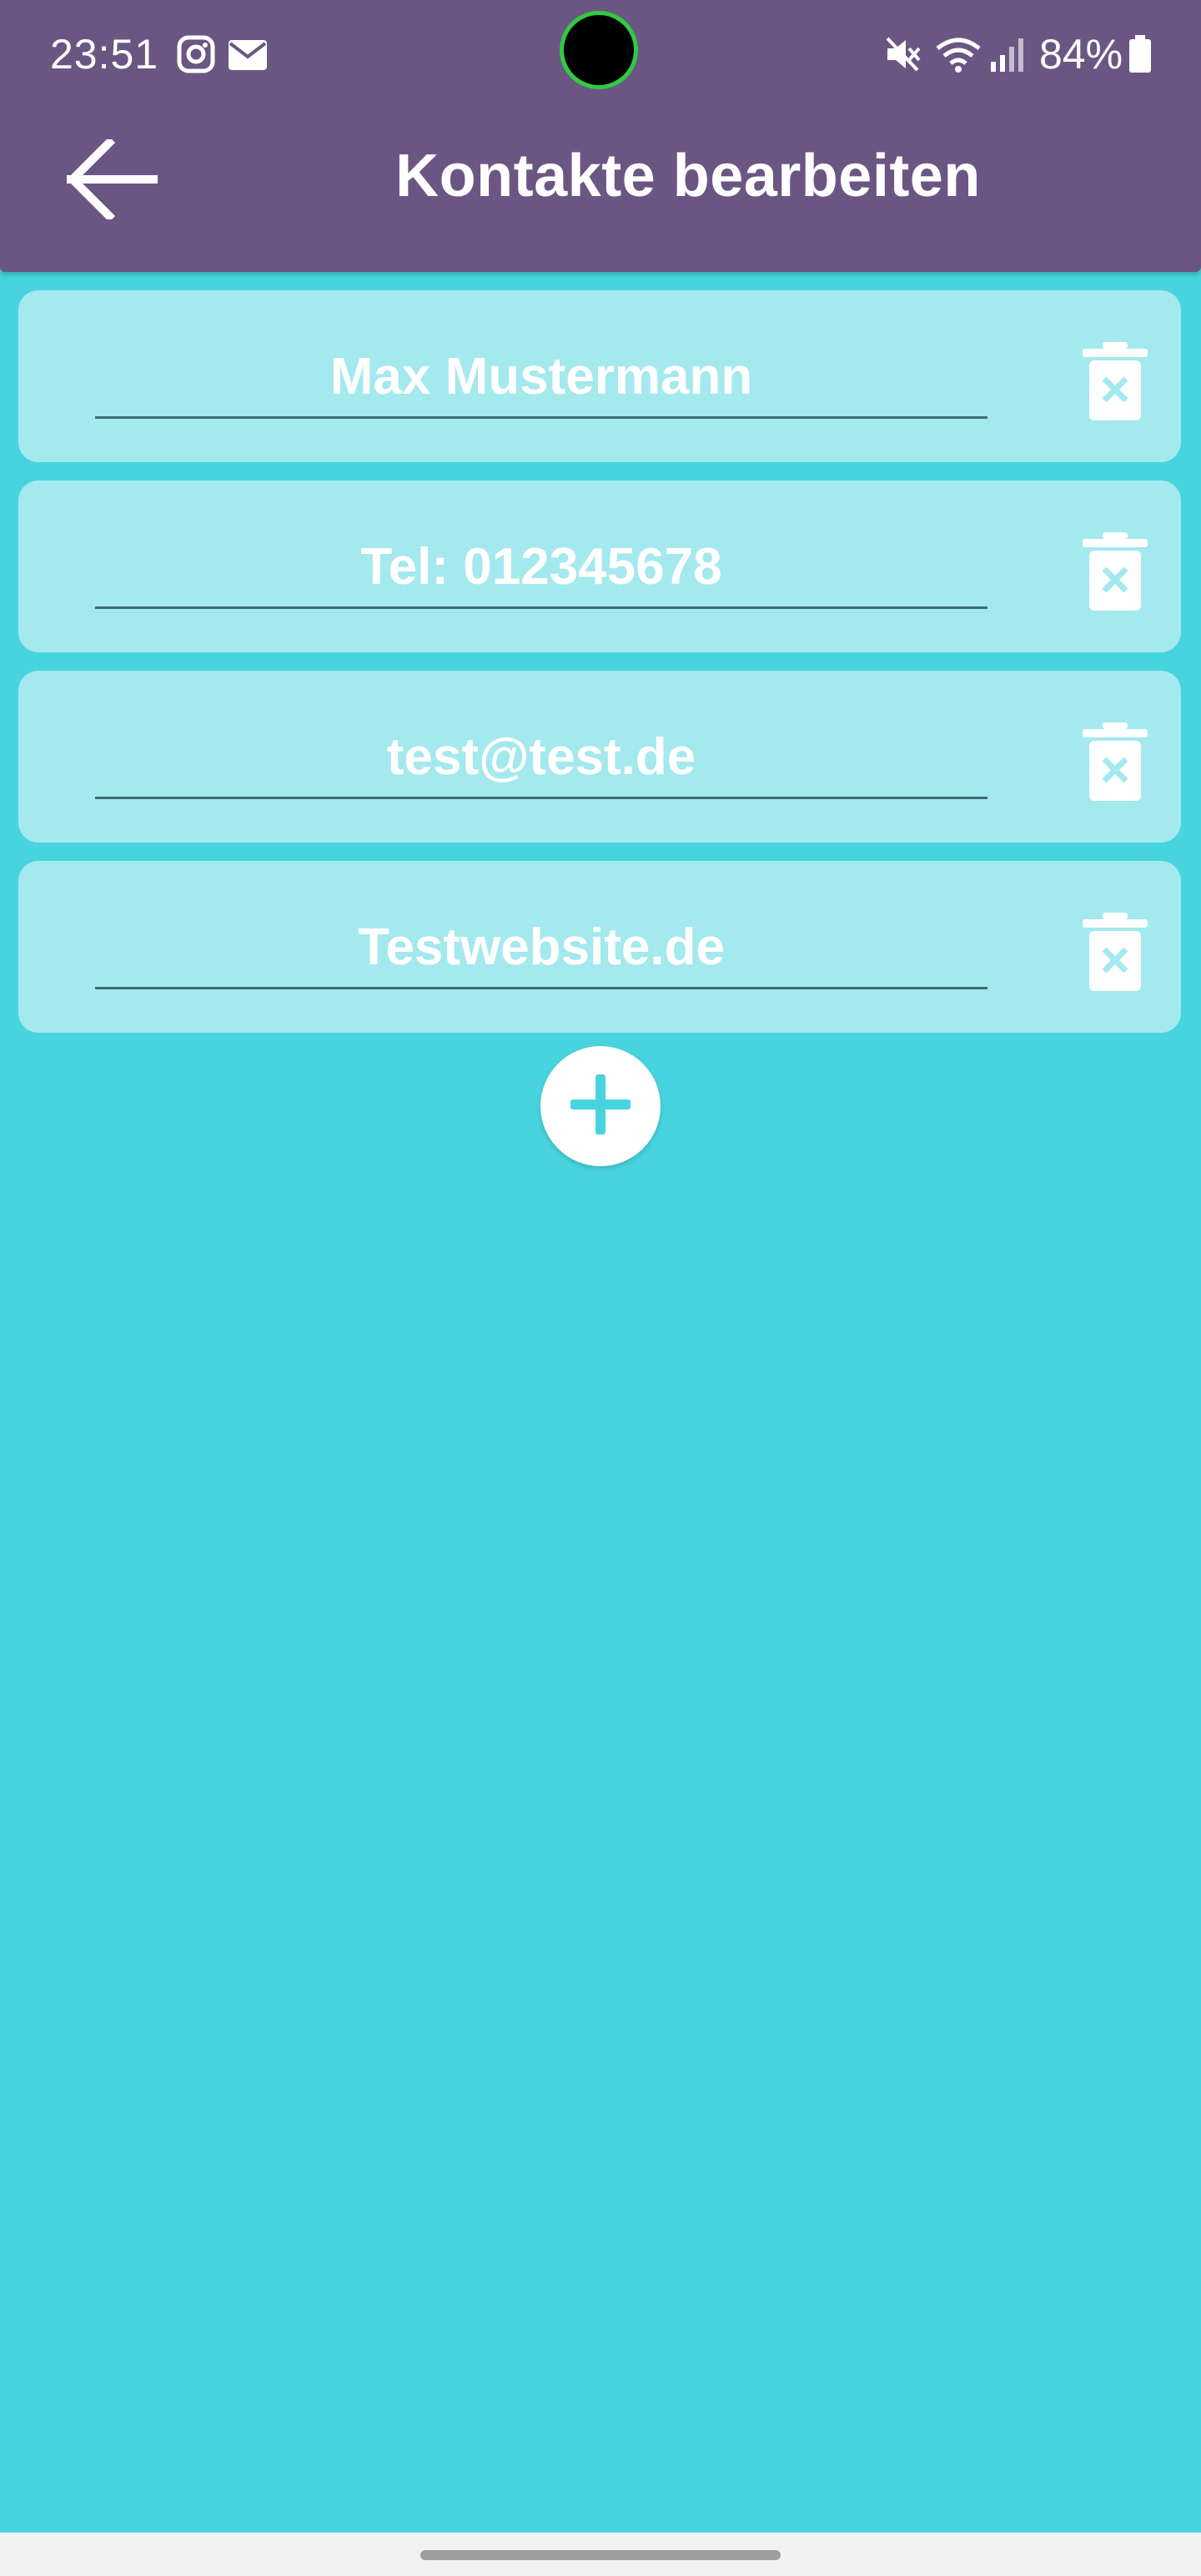 The width and height of the screenshot is (1201, 2576). Describe the element at coordinates (1008, 56) in the screenshot. I see `signal-icon` at that location.